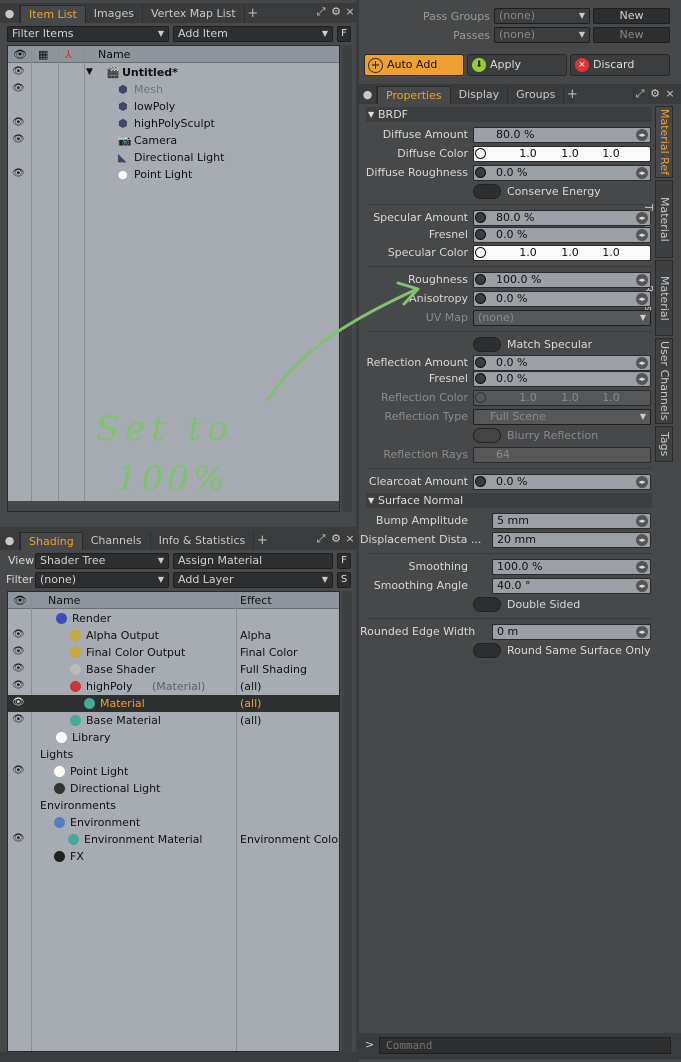  I want to click on annotation-text-line1: Set to, so click(165, 429).